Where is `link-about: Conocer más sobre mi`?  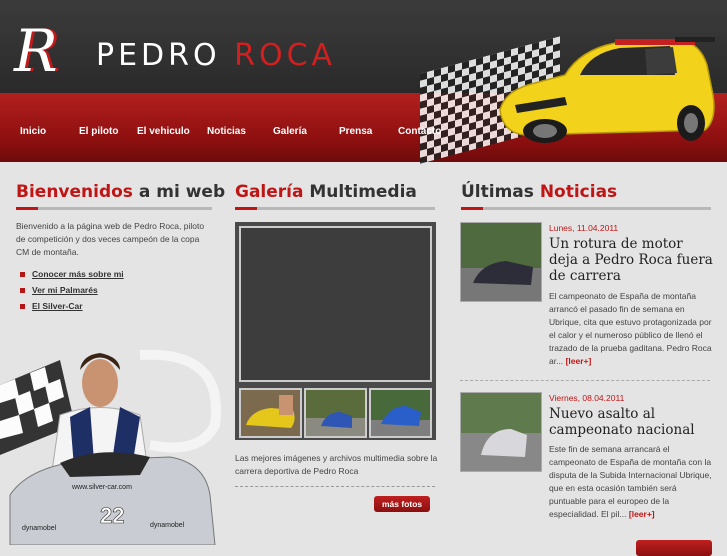 link-about: Conocer más sobre mi is located at coordinates (116, 274).